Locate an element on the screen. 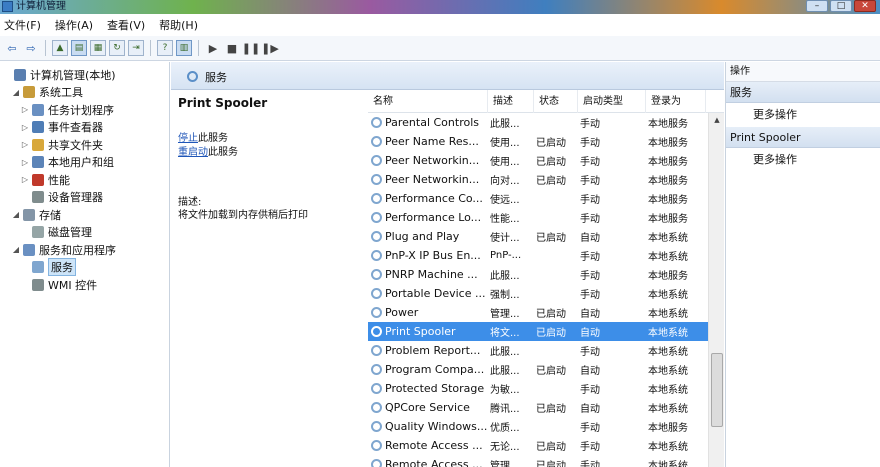 This screenshot has height=467, width=880. show-tree-icon: ▤ is located at coordinates (79, 48).